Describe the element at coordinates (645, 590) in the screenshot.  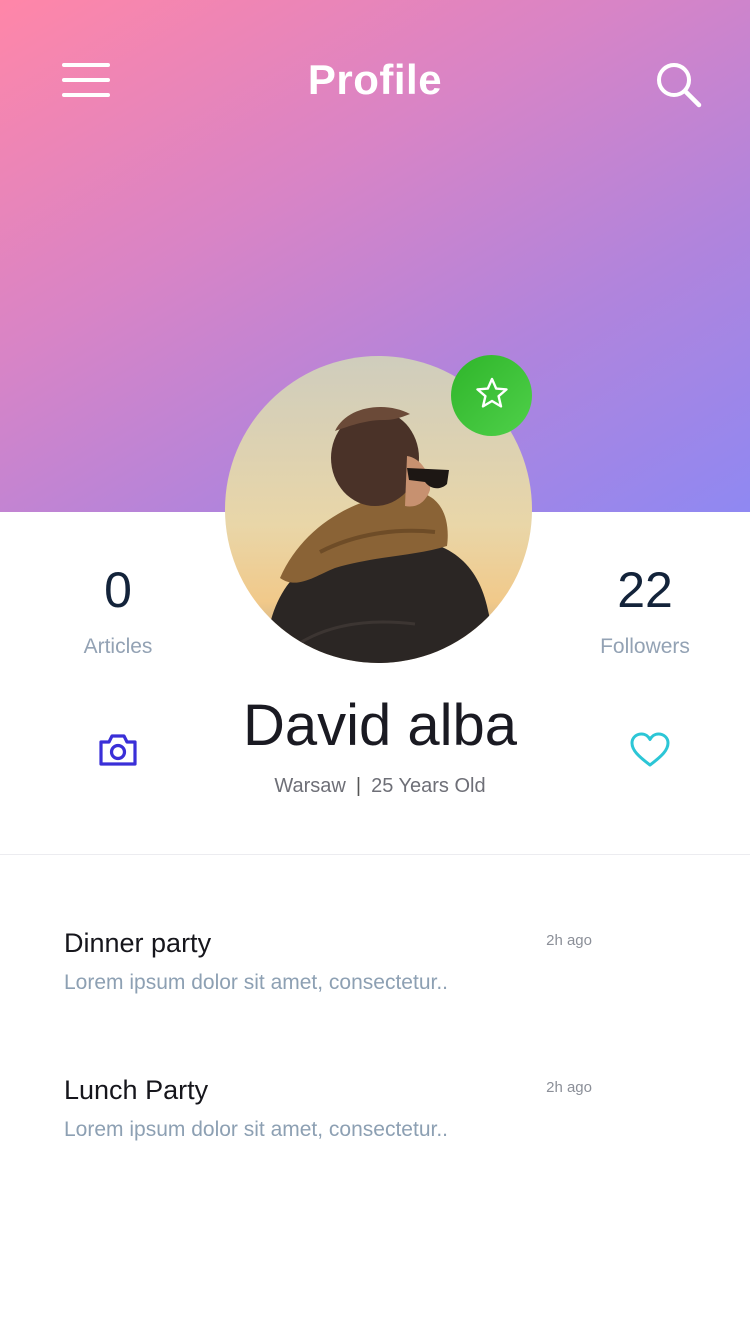
I see `followers-count: 22` at that location.